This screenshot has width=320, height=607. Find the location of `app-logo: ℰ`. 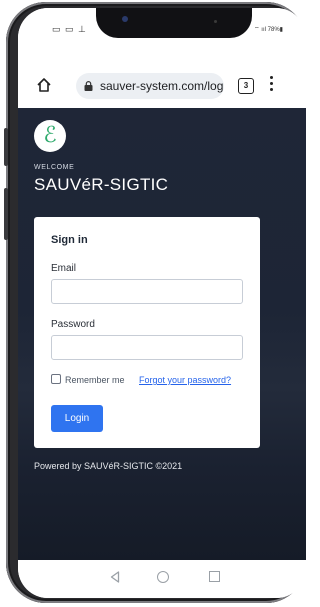

app-logo: ℰ is located at coordinates (50, 136).